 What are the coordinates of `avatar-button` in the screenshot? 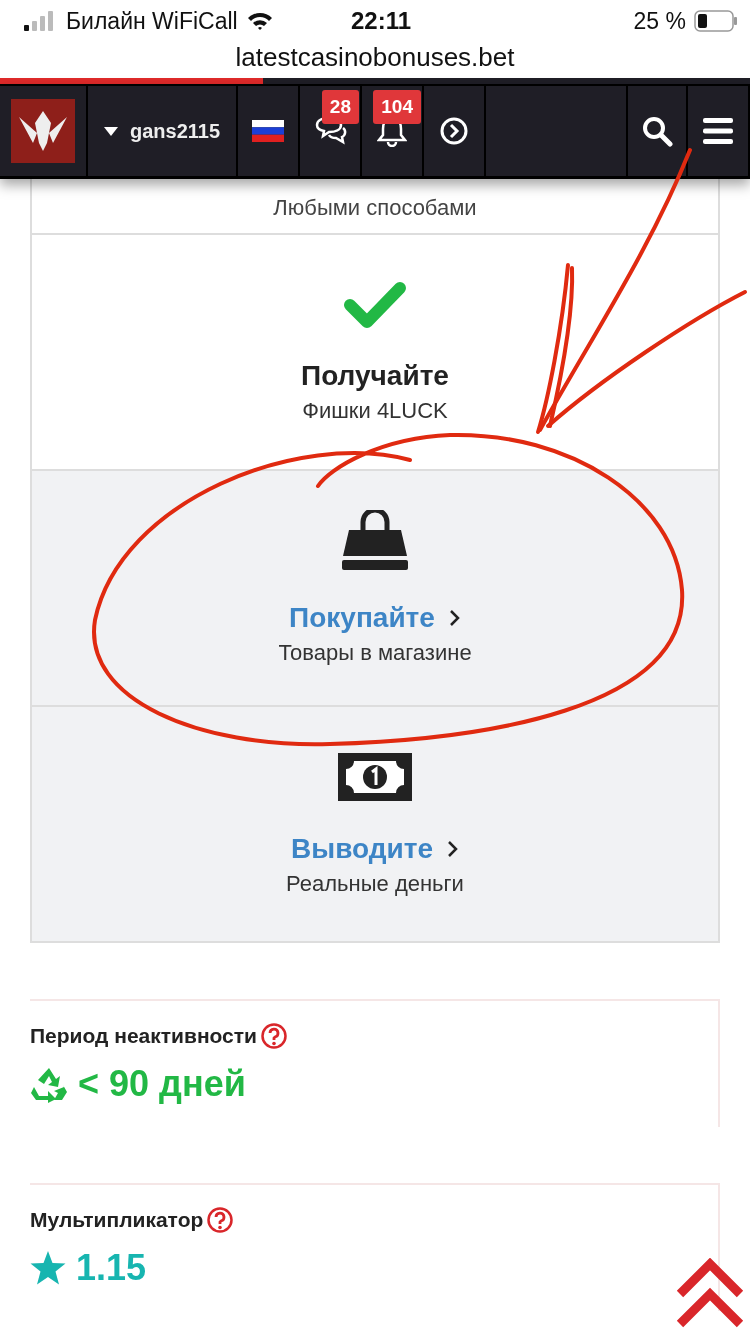 It's located at (44, 131).